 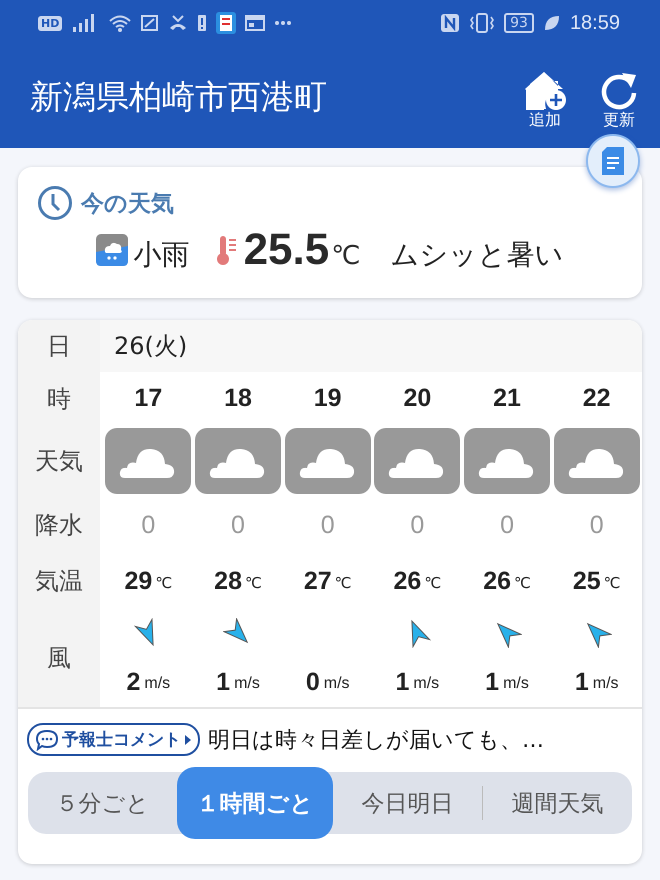 I want to click on app-icon, so click(x=226, y=23).